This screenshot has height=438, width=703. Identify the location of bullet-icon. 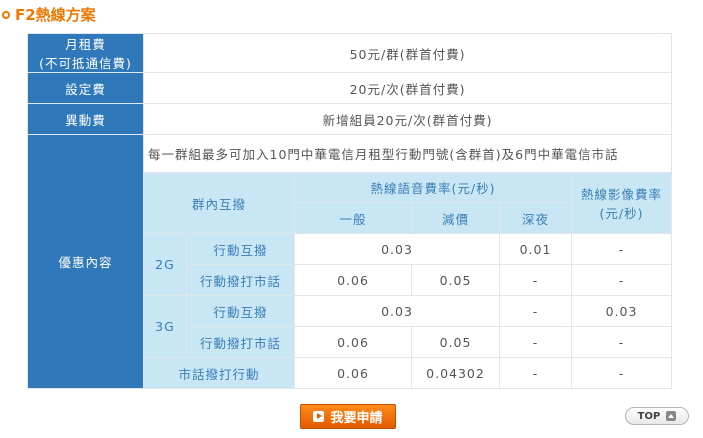
(6, 14).